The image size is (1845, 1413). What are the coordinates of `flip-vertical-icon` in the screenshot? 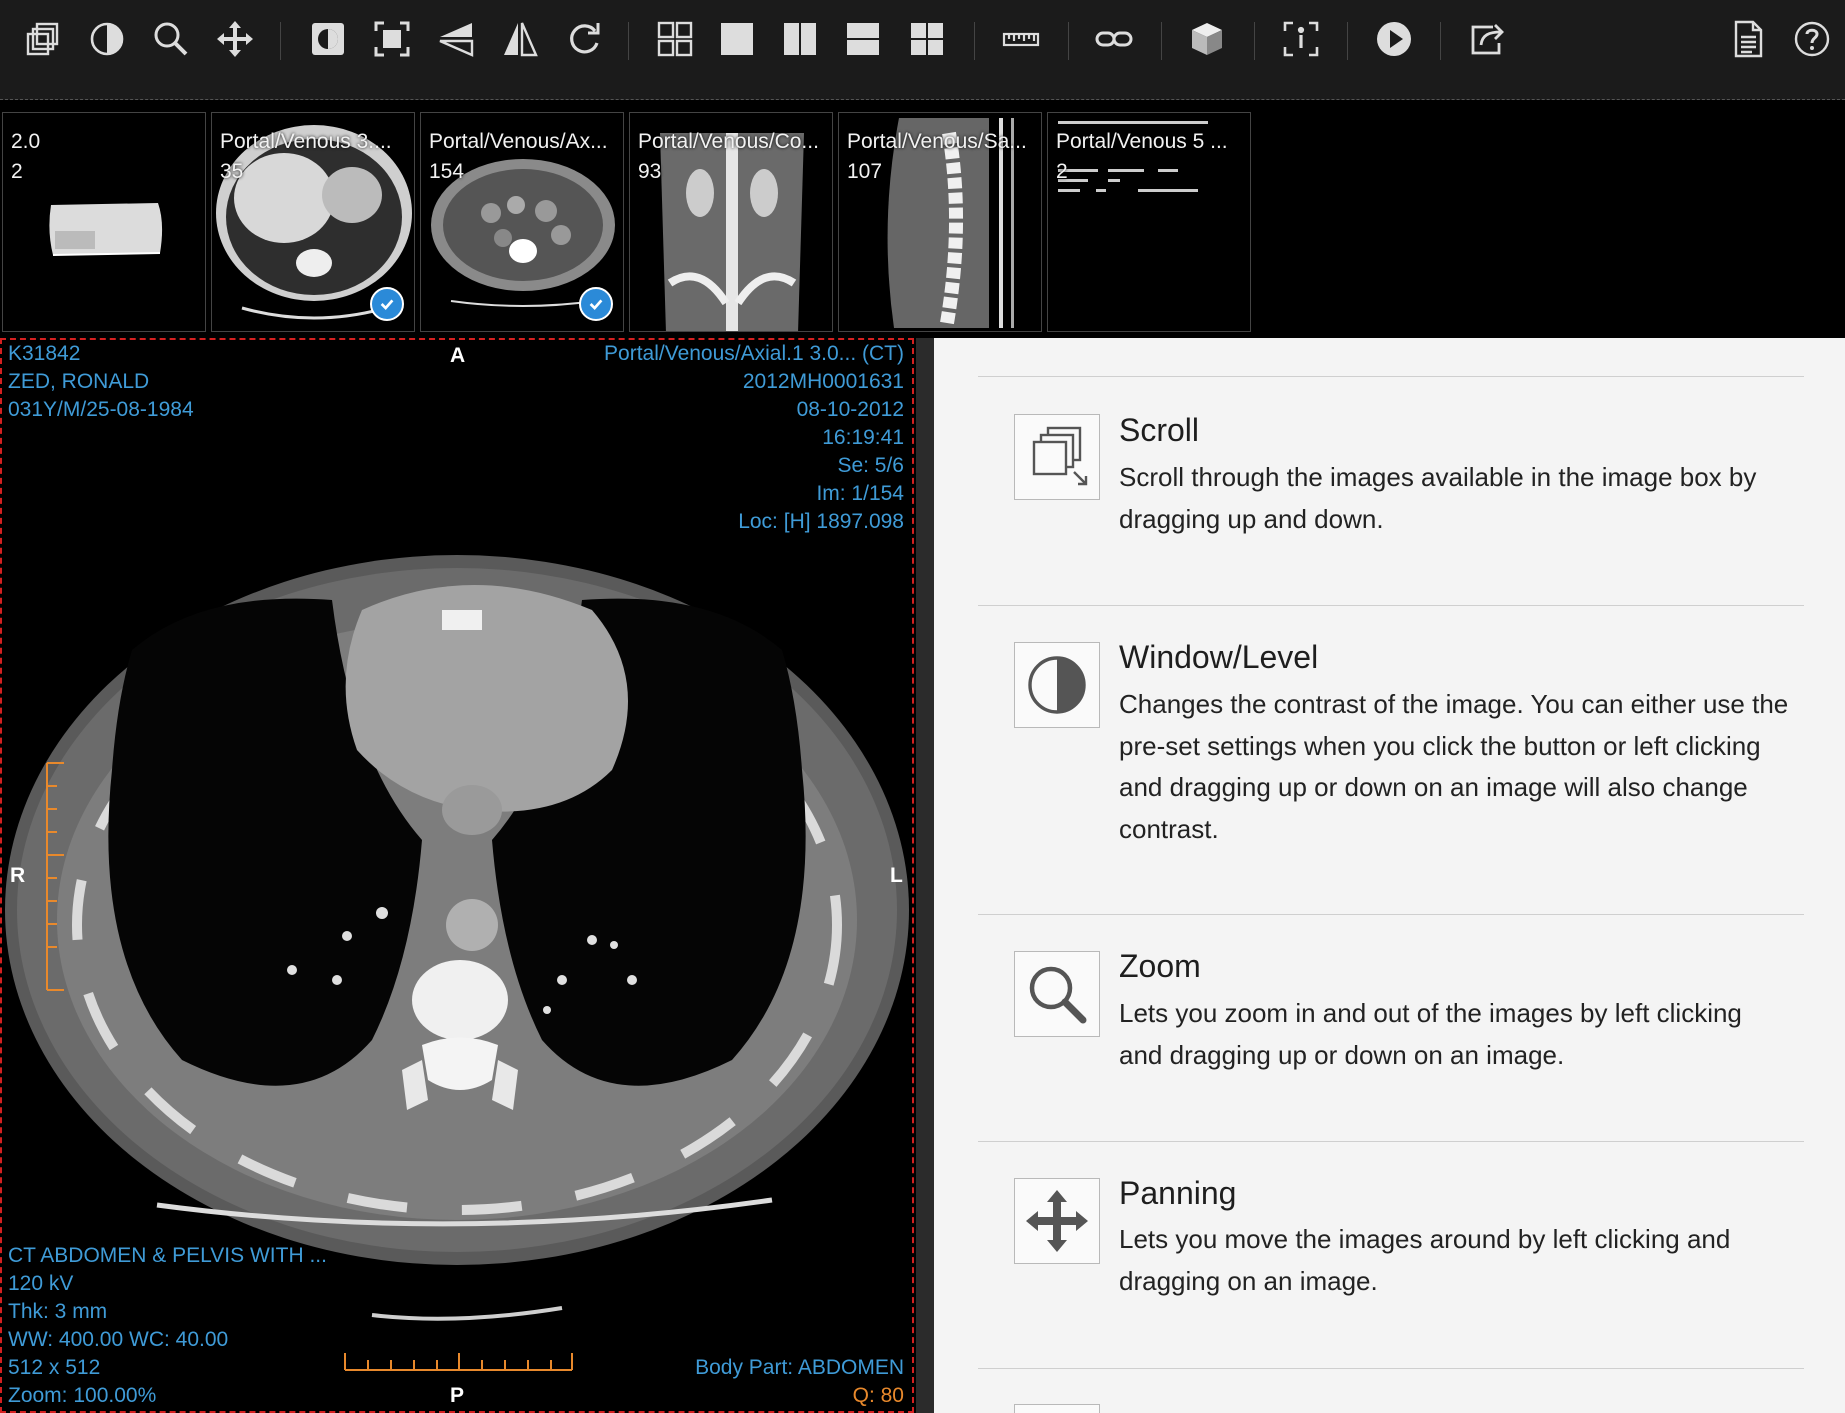 It's located at (521, 39).